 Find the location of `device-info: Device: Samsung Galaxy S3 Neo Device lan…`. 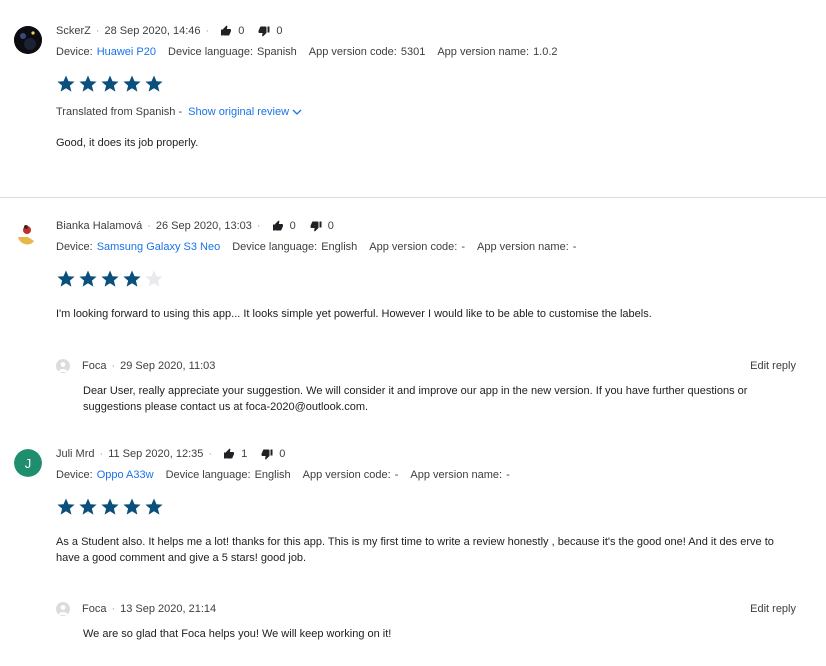

device-info: Device: Samsung Galaxy S3 Neo Device lan… is located at coordinates (426, 247).